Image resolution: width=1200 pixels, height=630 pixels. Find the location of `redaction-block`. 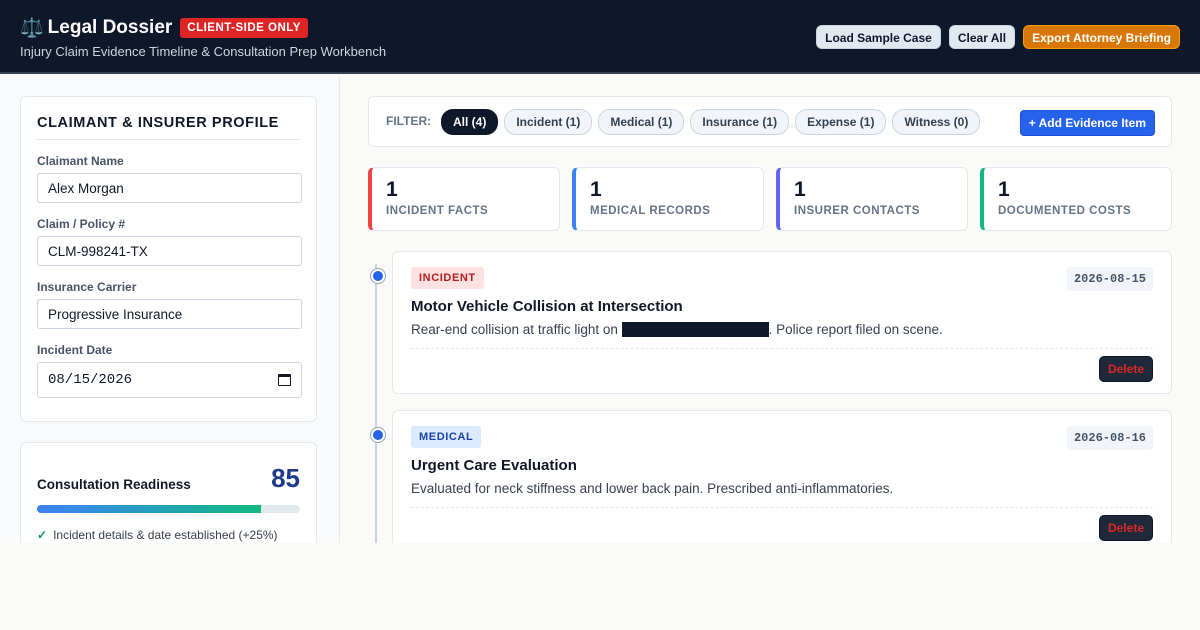

redaction-block is located at coordinates (695, 329).